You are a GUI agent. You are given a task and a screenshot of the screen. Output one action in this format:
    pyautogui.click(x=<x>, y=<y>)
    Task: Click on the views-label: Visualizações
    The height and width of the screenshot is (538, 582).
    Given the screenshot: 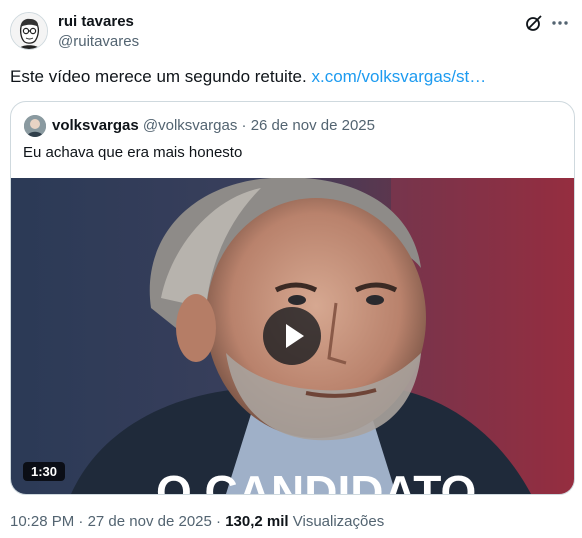 What is the action you would take?
    pyautogui.click(x=338, y=521)
    